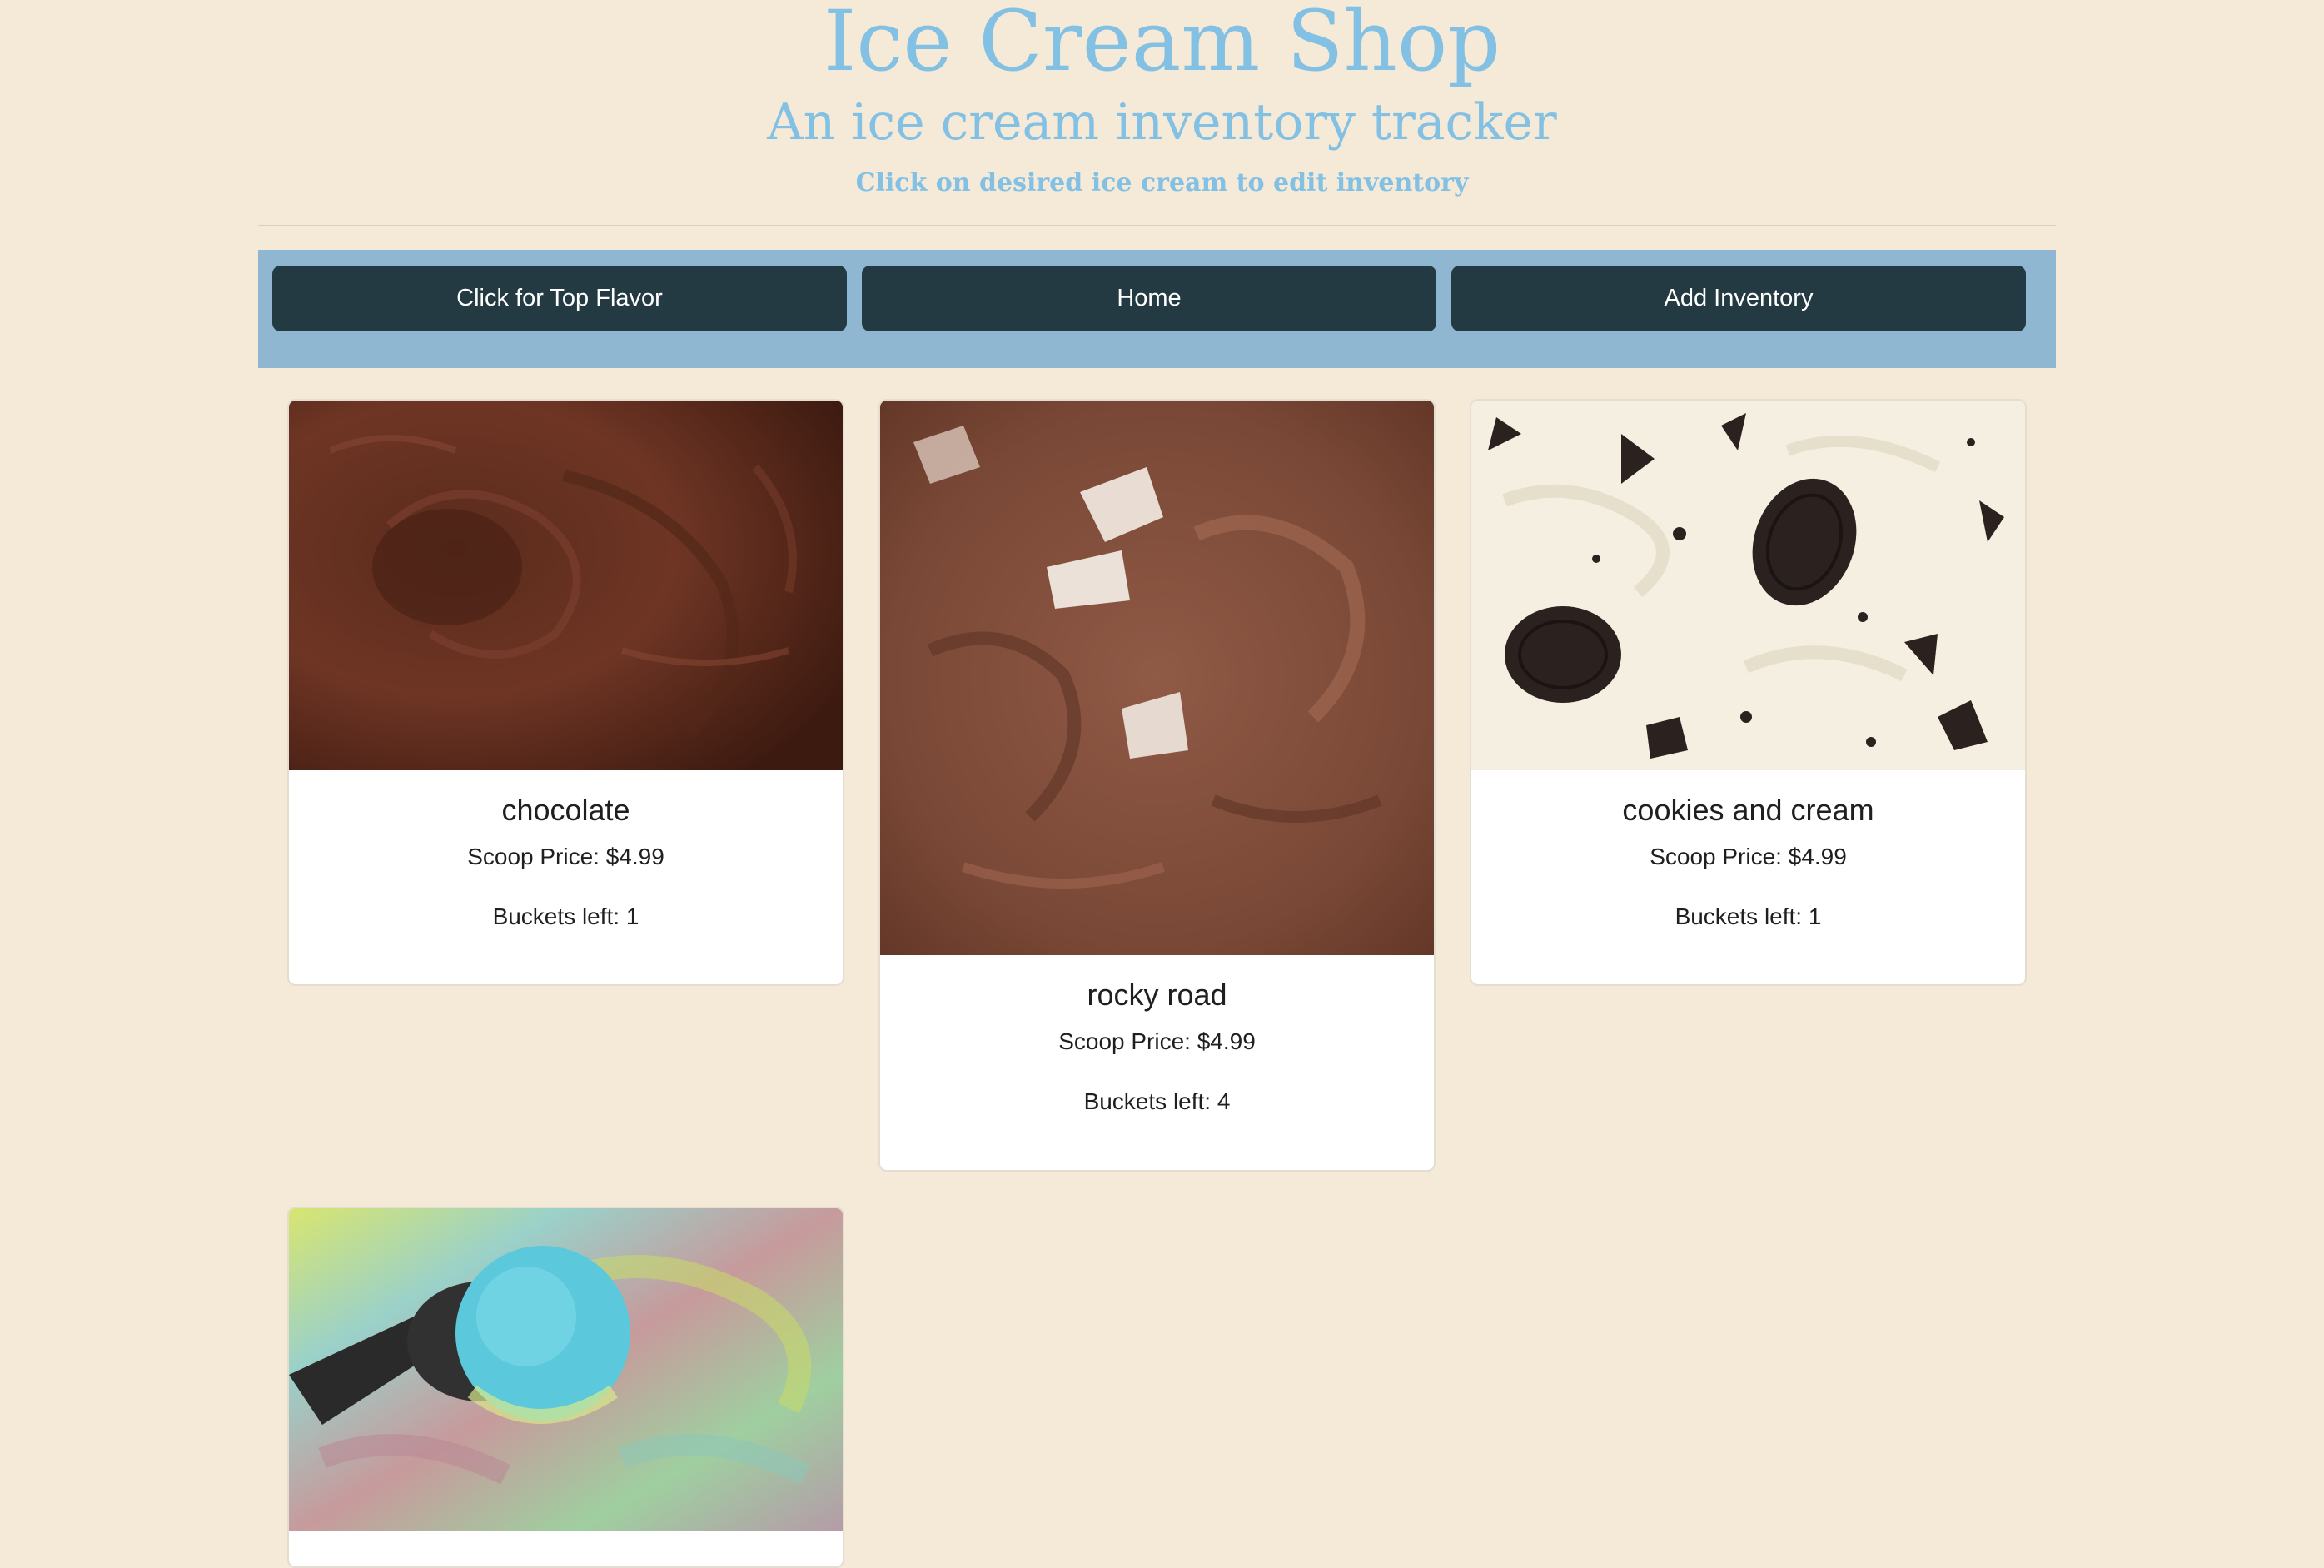 The width and height of the screenshot is (2324, 1568). Describe the element at coordinates (1748, 585) in the screenshot. I see `cookies-and-cream-image` at that location.